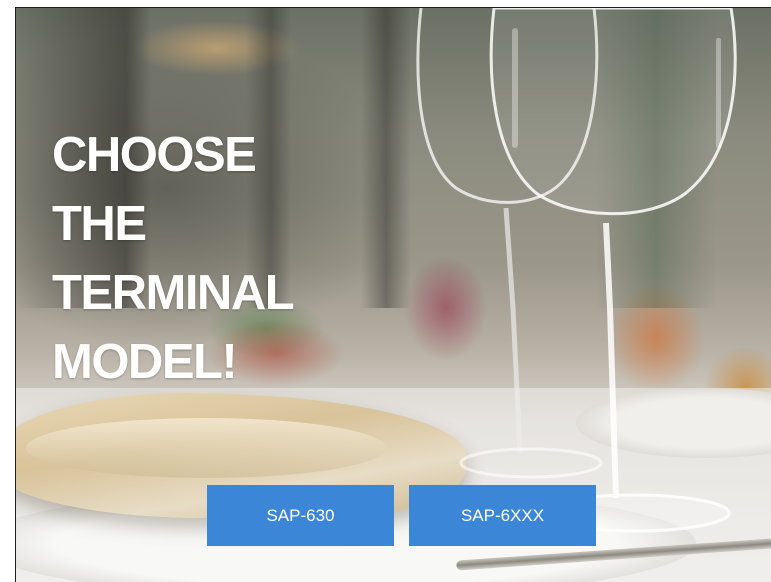 This screenshot has width=771, height=582. Describe the element at coordinates (99, 224) in the screenshot. I see `title-line-2: THE` at that location.